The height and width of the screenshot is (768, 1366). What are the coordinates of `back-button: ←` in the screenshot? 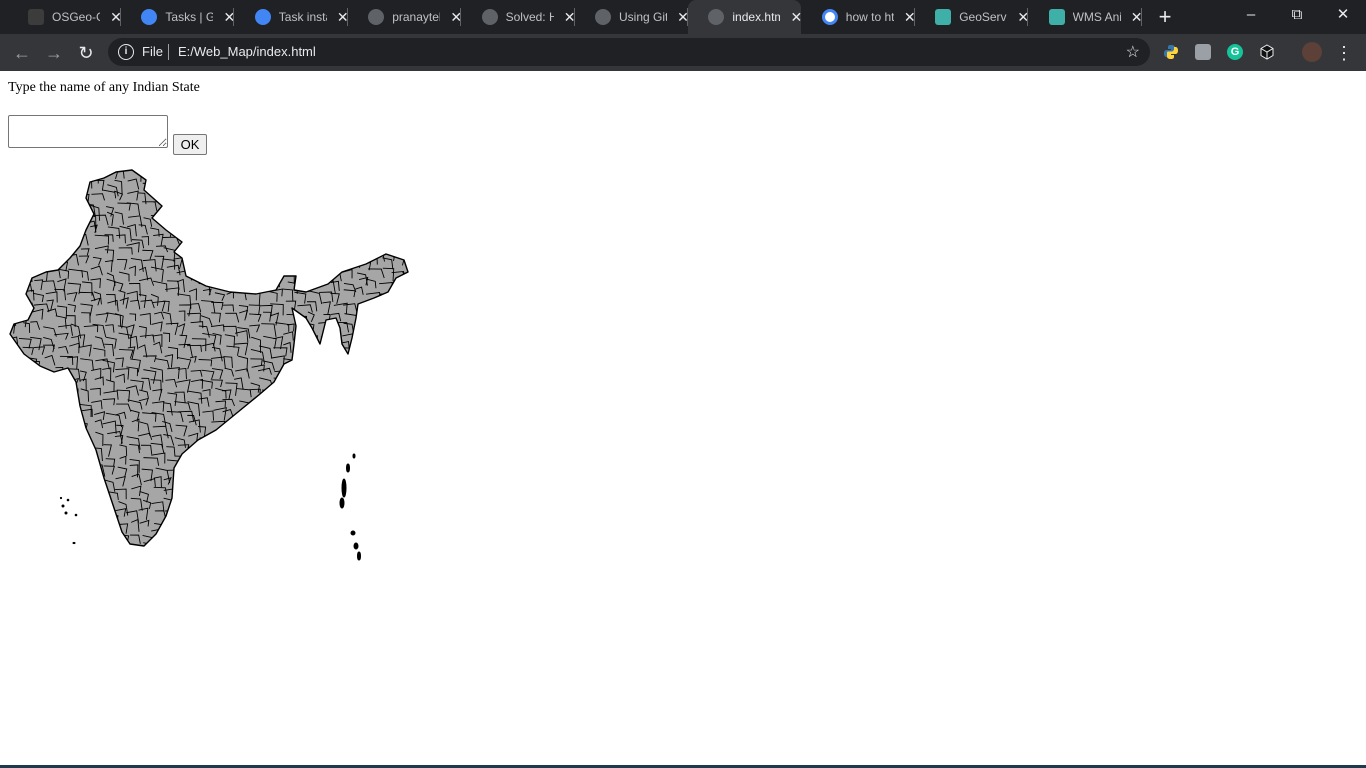 It's located at (22, 53).